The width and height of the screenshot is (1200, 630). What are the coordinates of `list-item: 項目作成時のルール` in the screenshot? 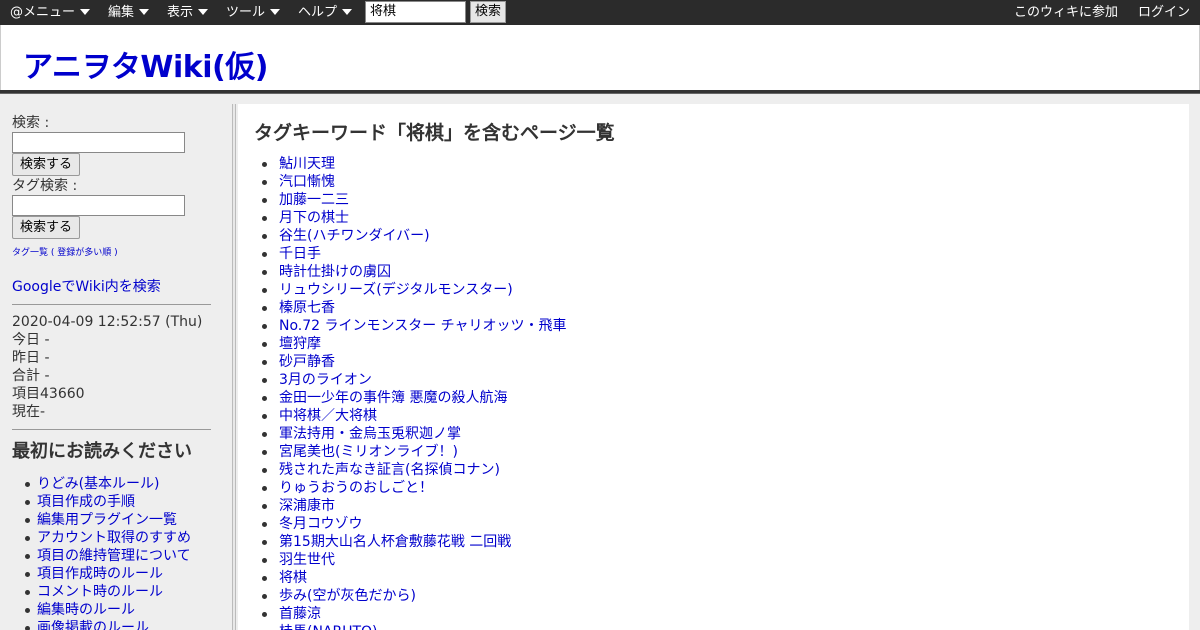 It's located at (119, 574).